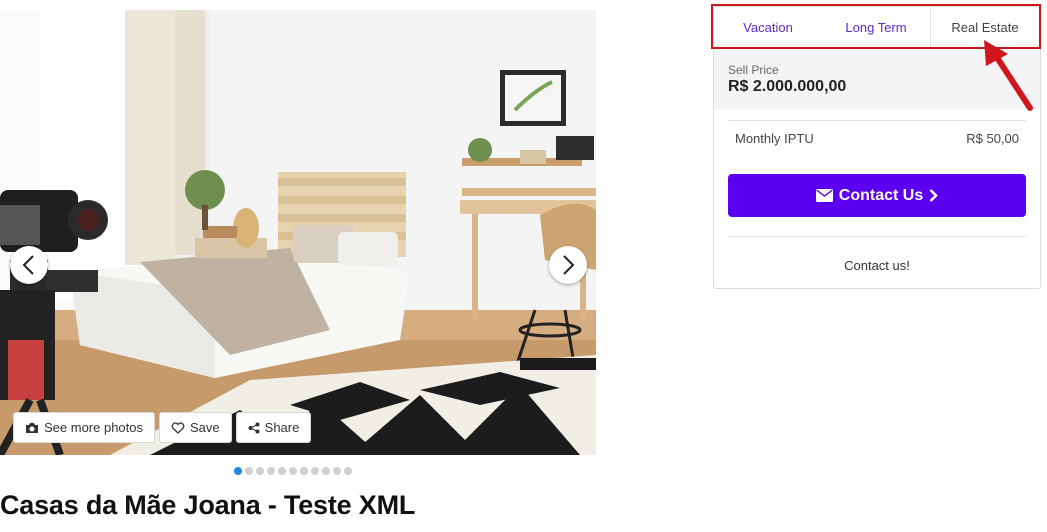 This screenshot has width=1047, height=532. What do you see at coordinates (208, 505) in the screenshot?
I see `listing-title: Casas da Mãe Joana - Teste XML` at bounding box center [208, 505].